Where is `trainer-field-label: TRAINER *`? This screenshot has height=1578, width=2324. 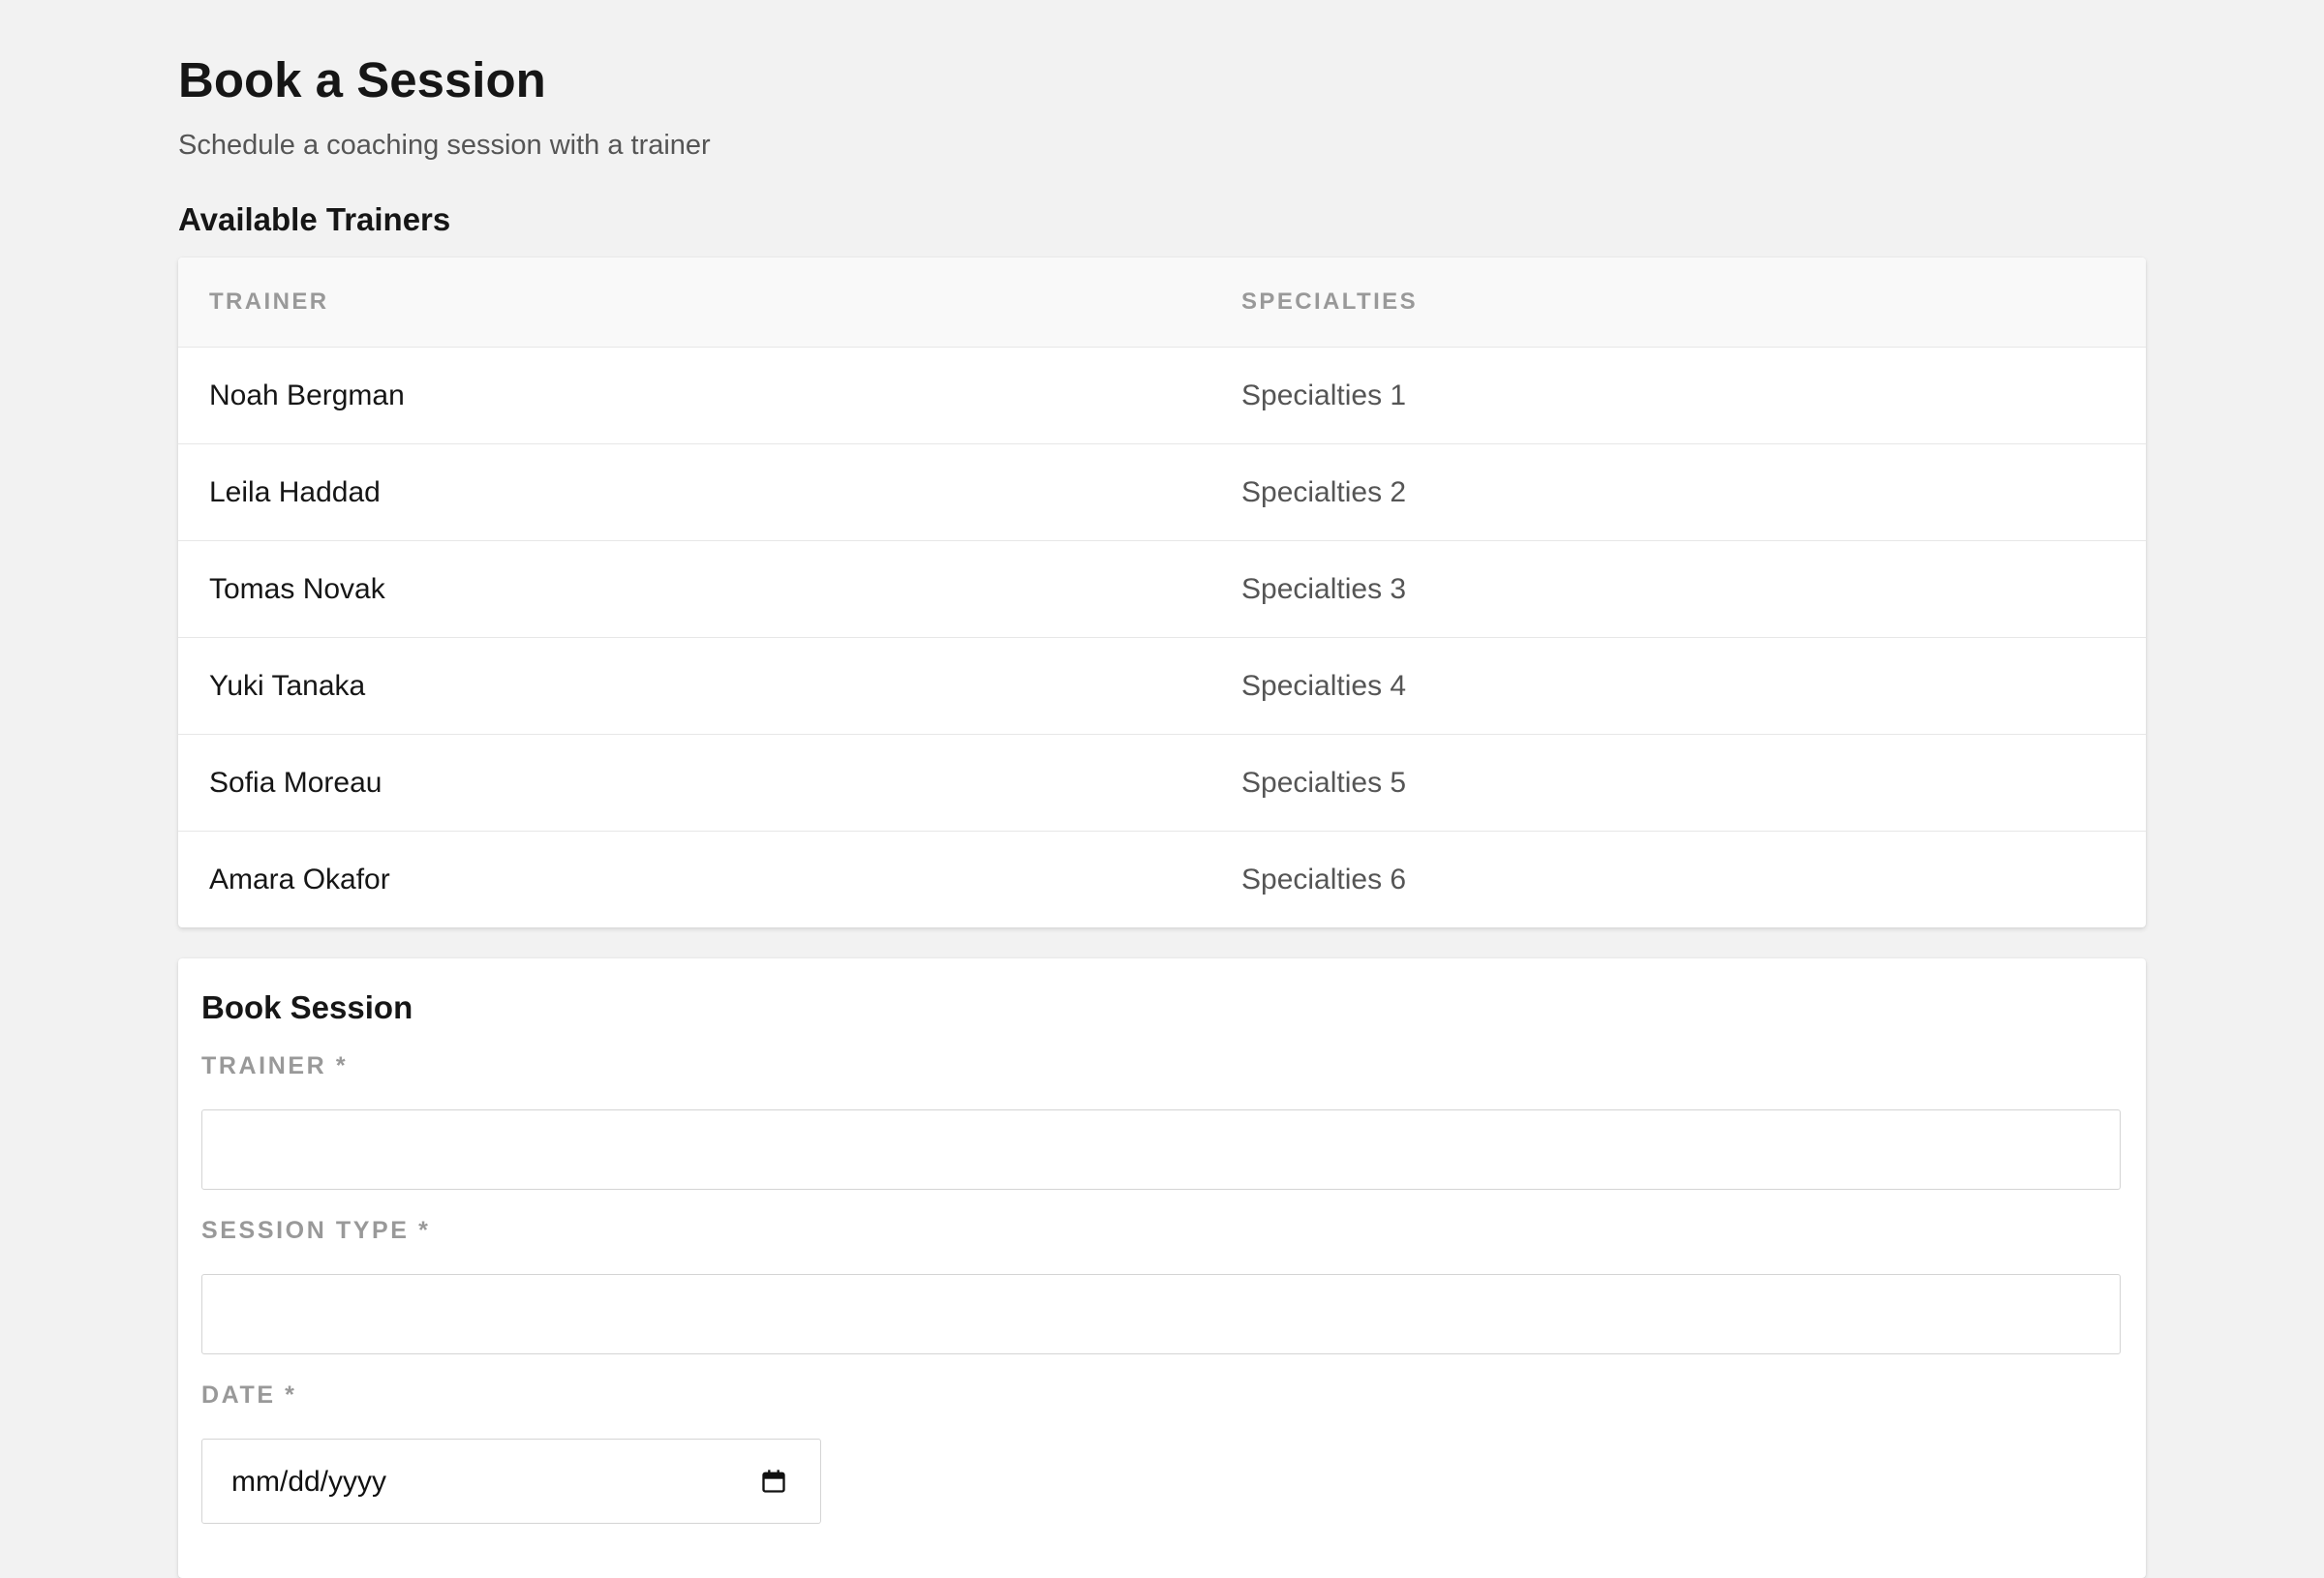 trainer-field-label: TRAINER * is located at coordinates (275, 1065).